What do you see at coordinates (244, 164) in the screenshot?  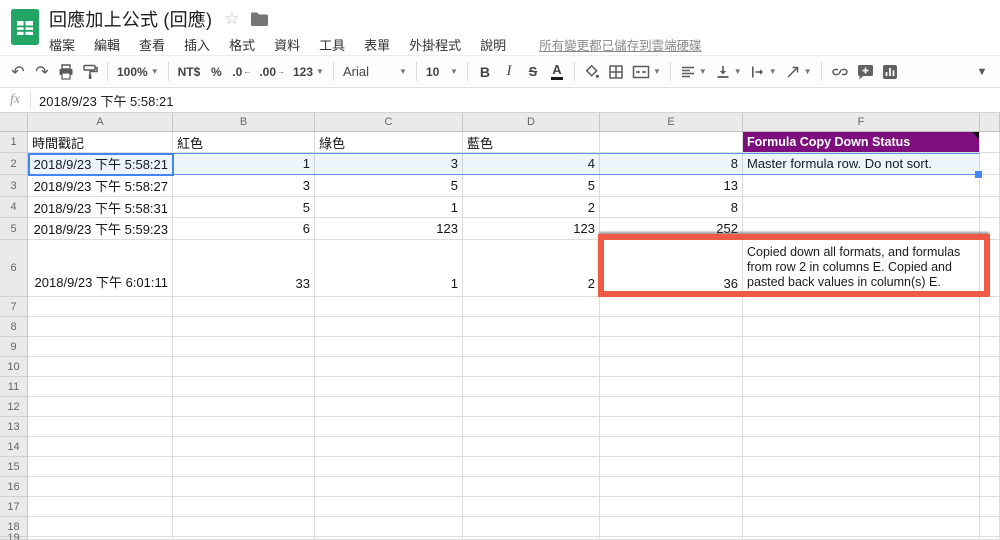 I see `cell-B2: 1` at bounding box center [244, 164].